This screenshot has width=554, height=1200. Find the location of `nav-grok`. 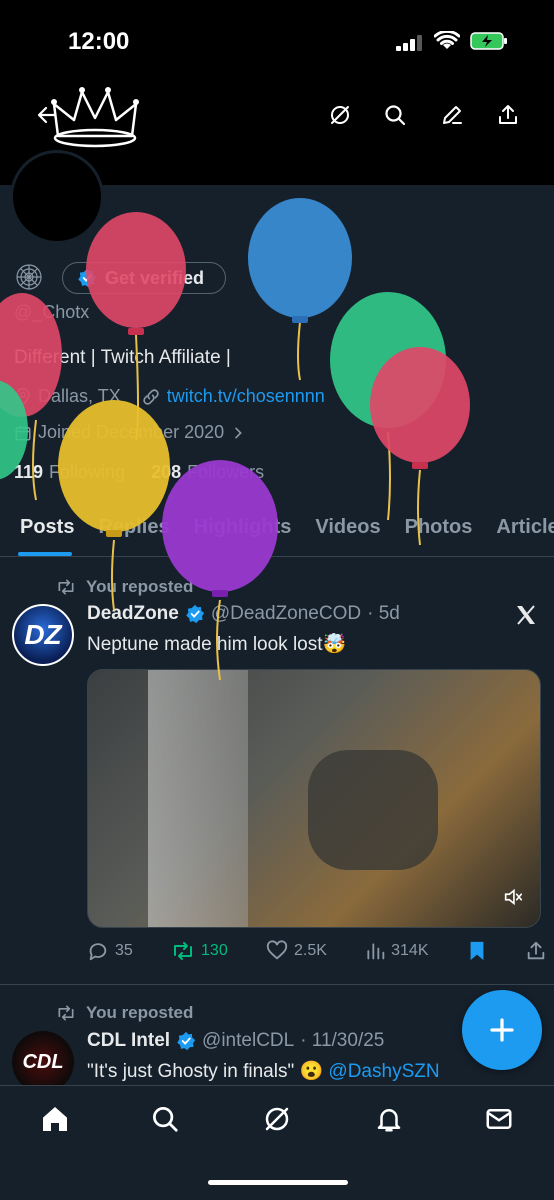

nav-grok is located at coordinates (277, 1119).